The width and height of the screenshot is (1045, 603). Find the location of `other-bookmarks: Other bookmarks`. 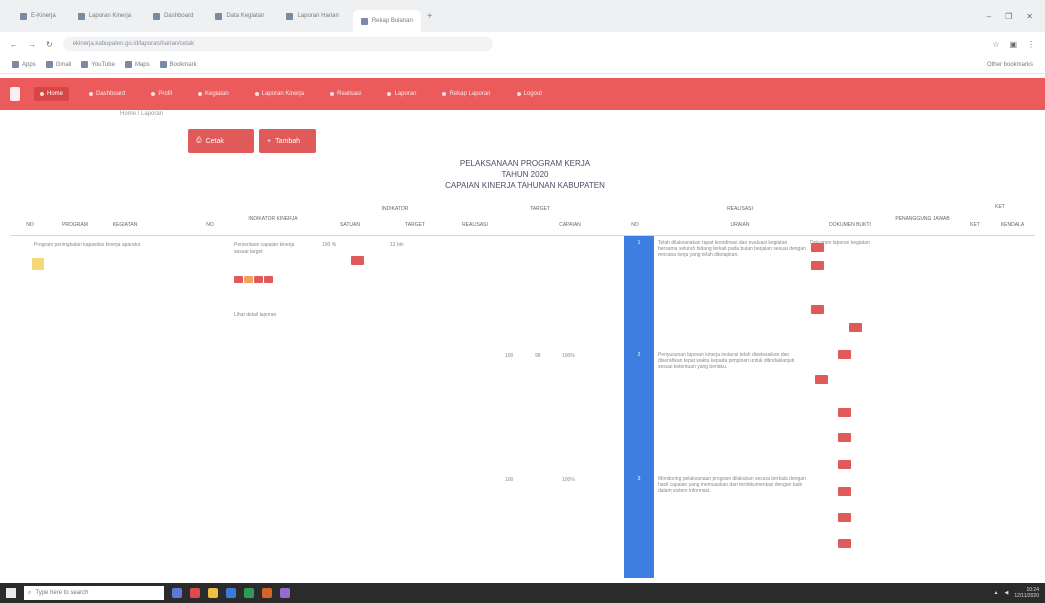

other-bookmarks: Other bookmarks is located at coordinates (1010, 65).